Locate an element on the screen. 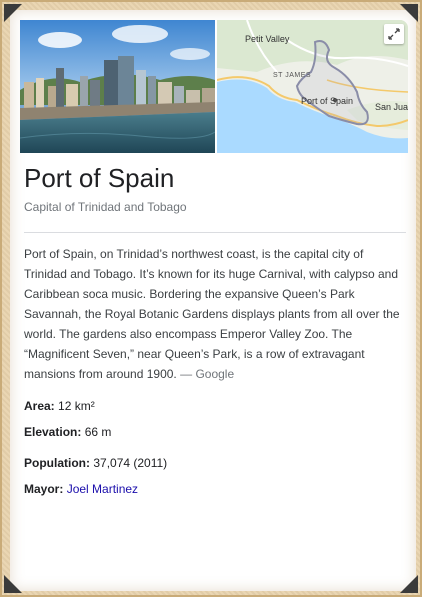  city-skyline-image is located at coordinates (117, 86).